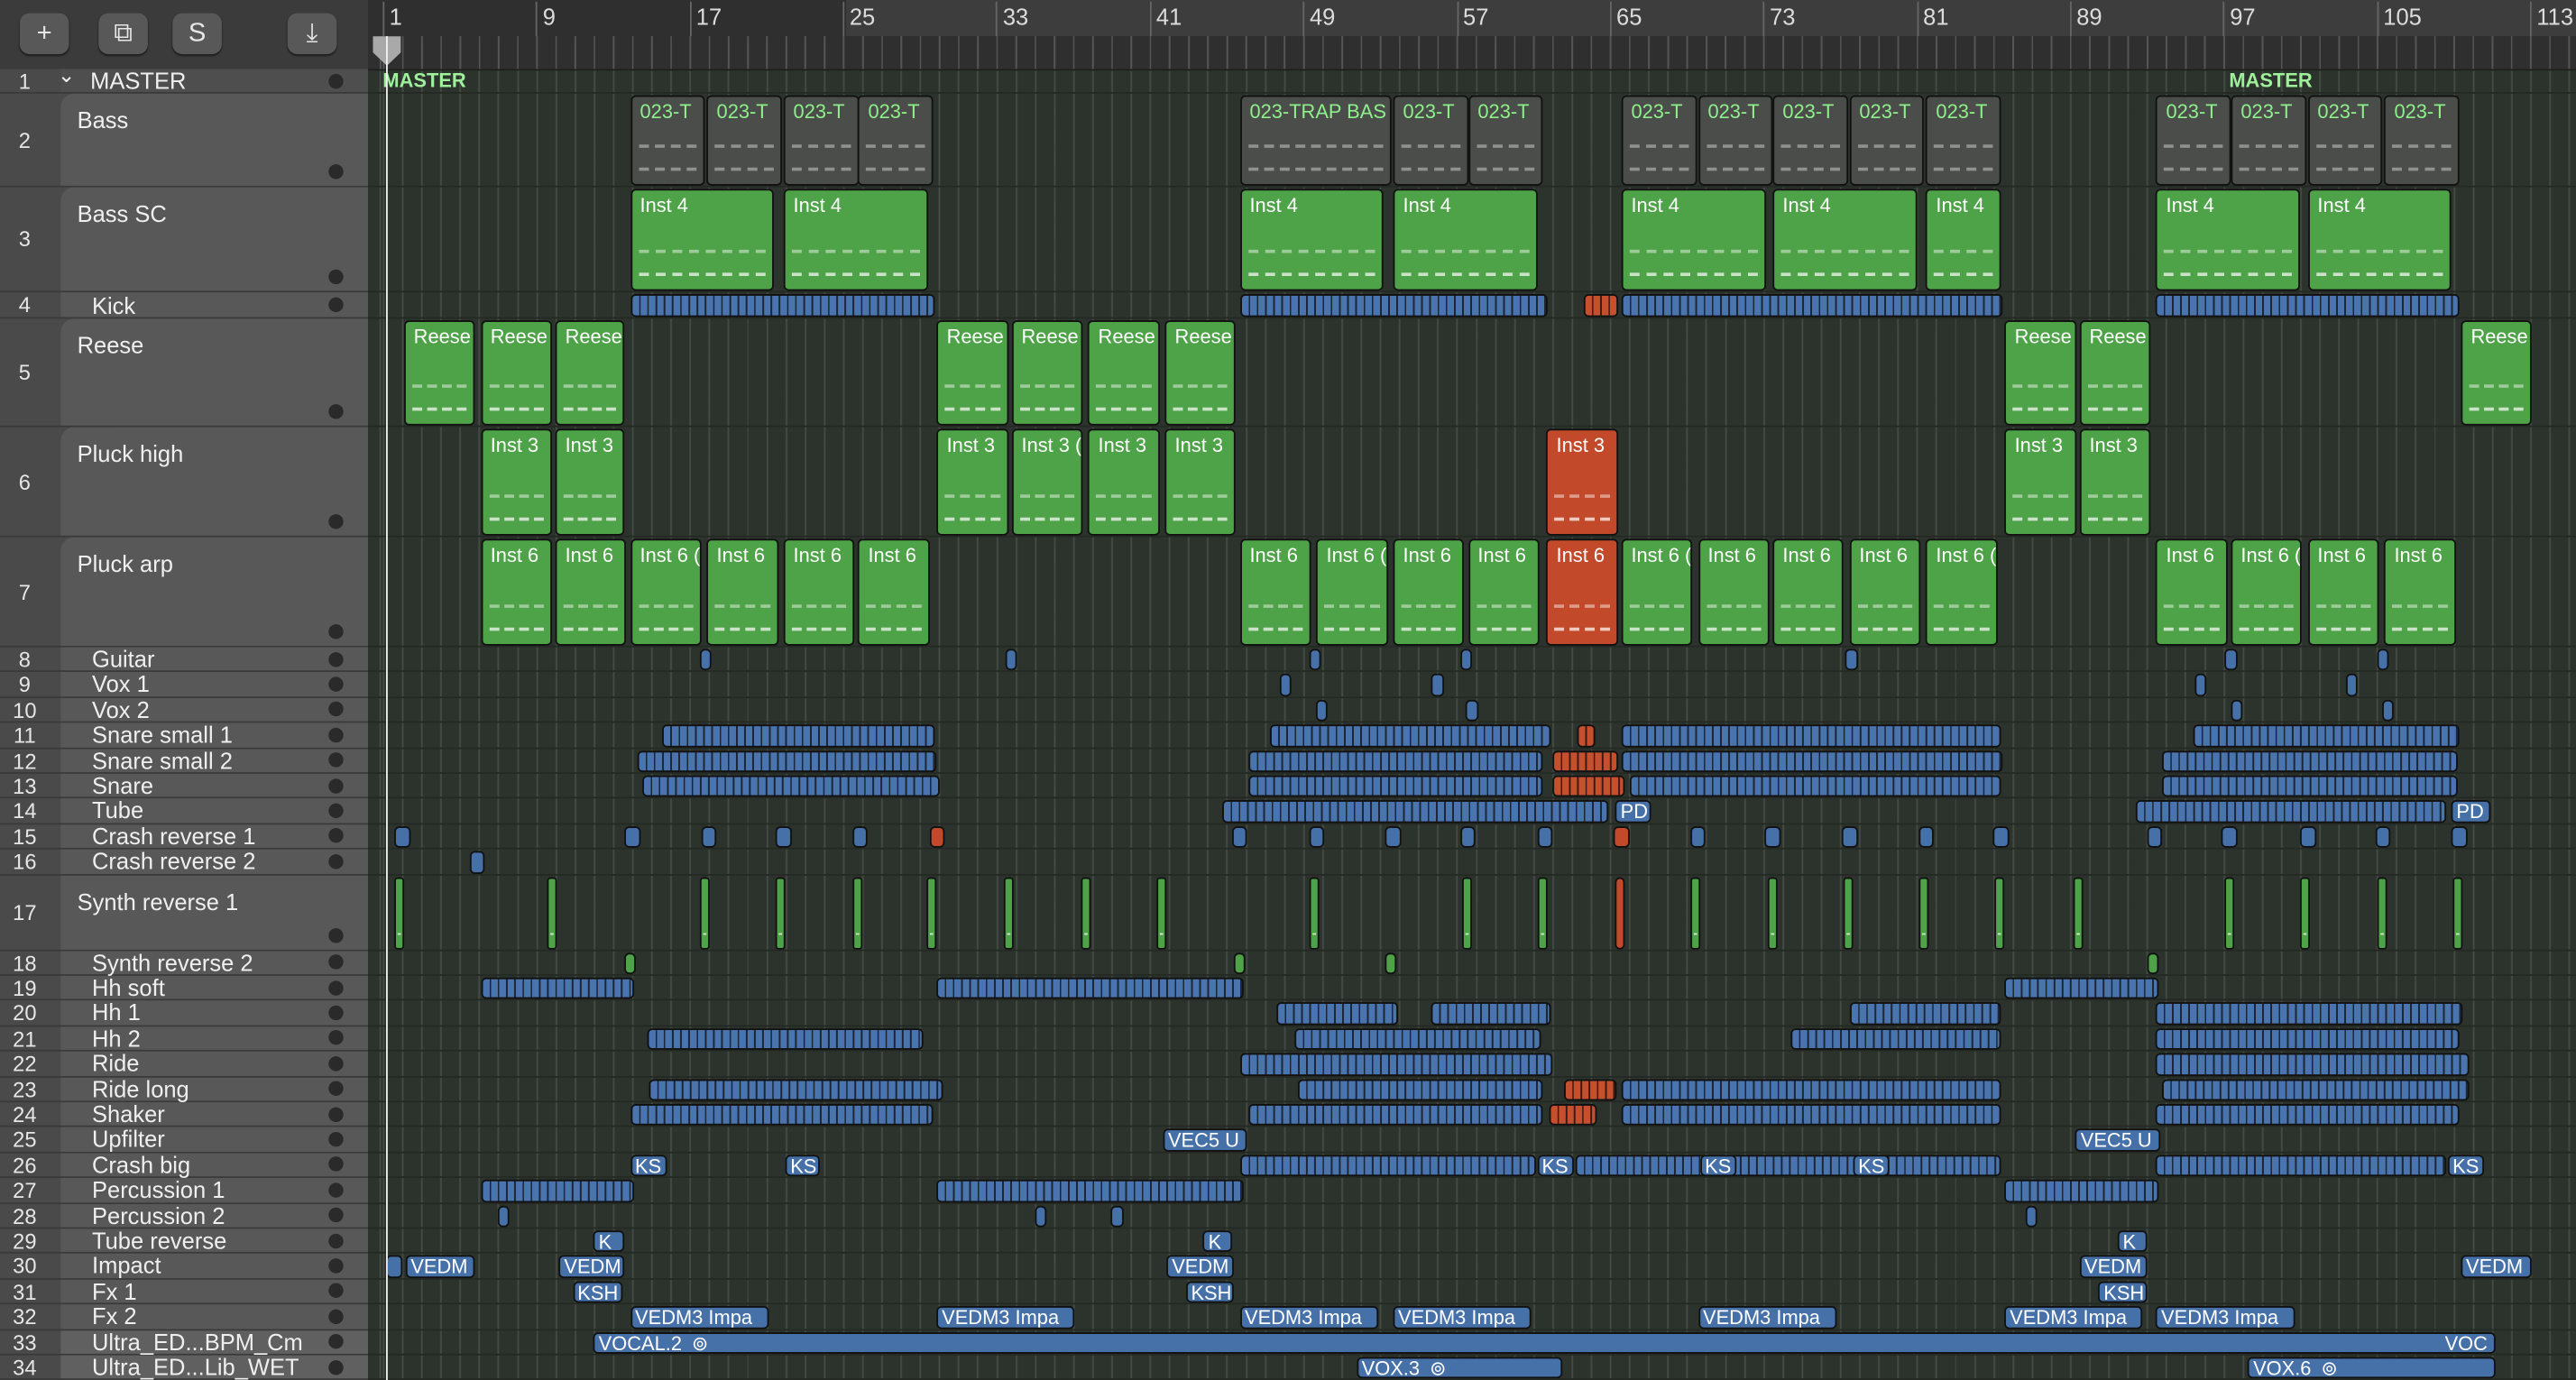 The height and width of the screenshot is (1380, 2576). What do you see at coordinates (184, 962) in the screenshot?
I see `track-header: 18 Synth reverse 2` at bounding box center [184, 962].